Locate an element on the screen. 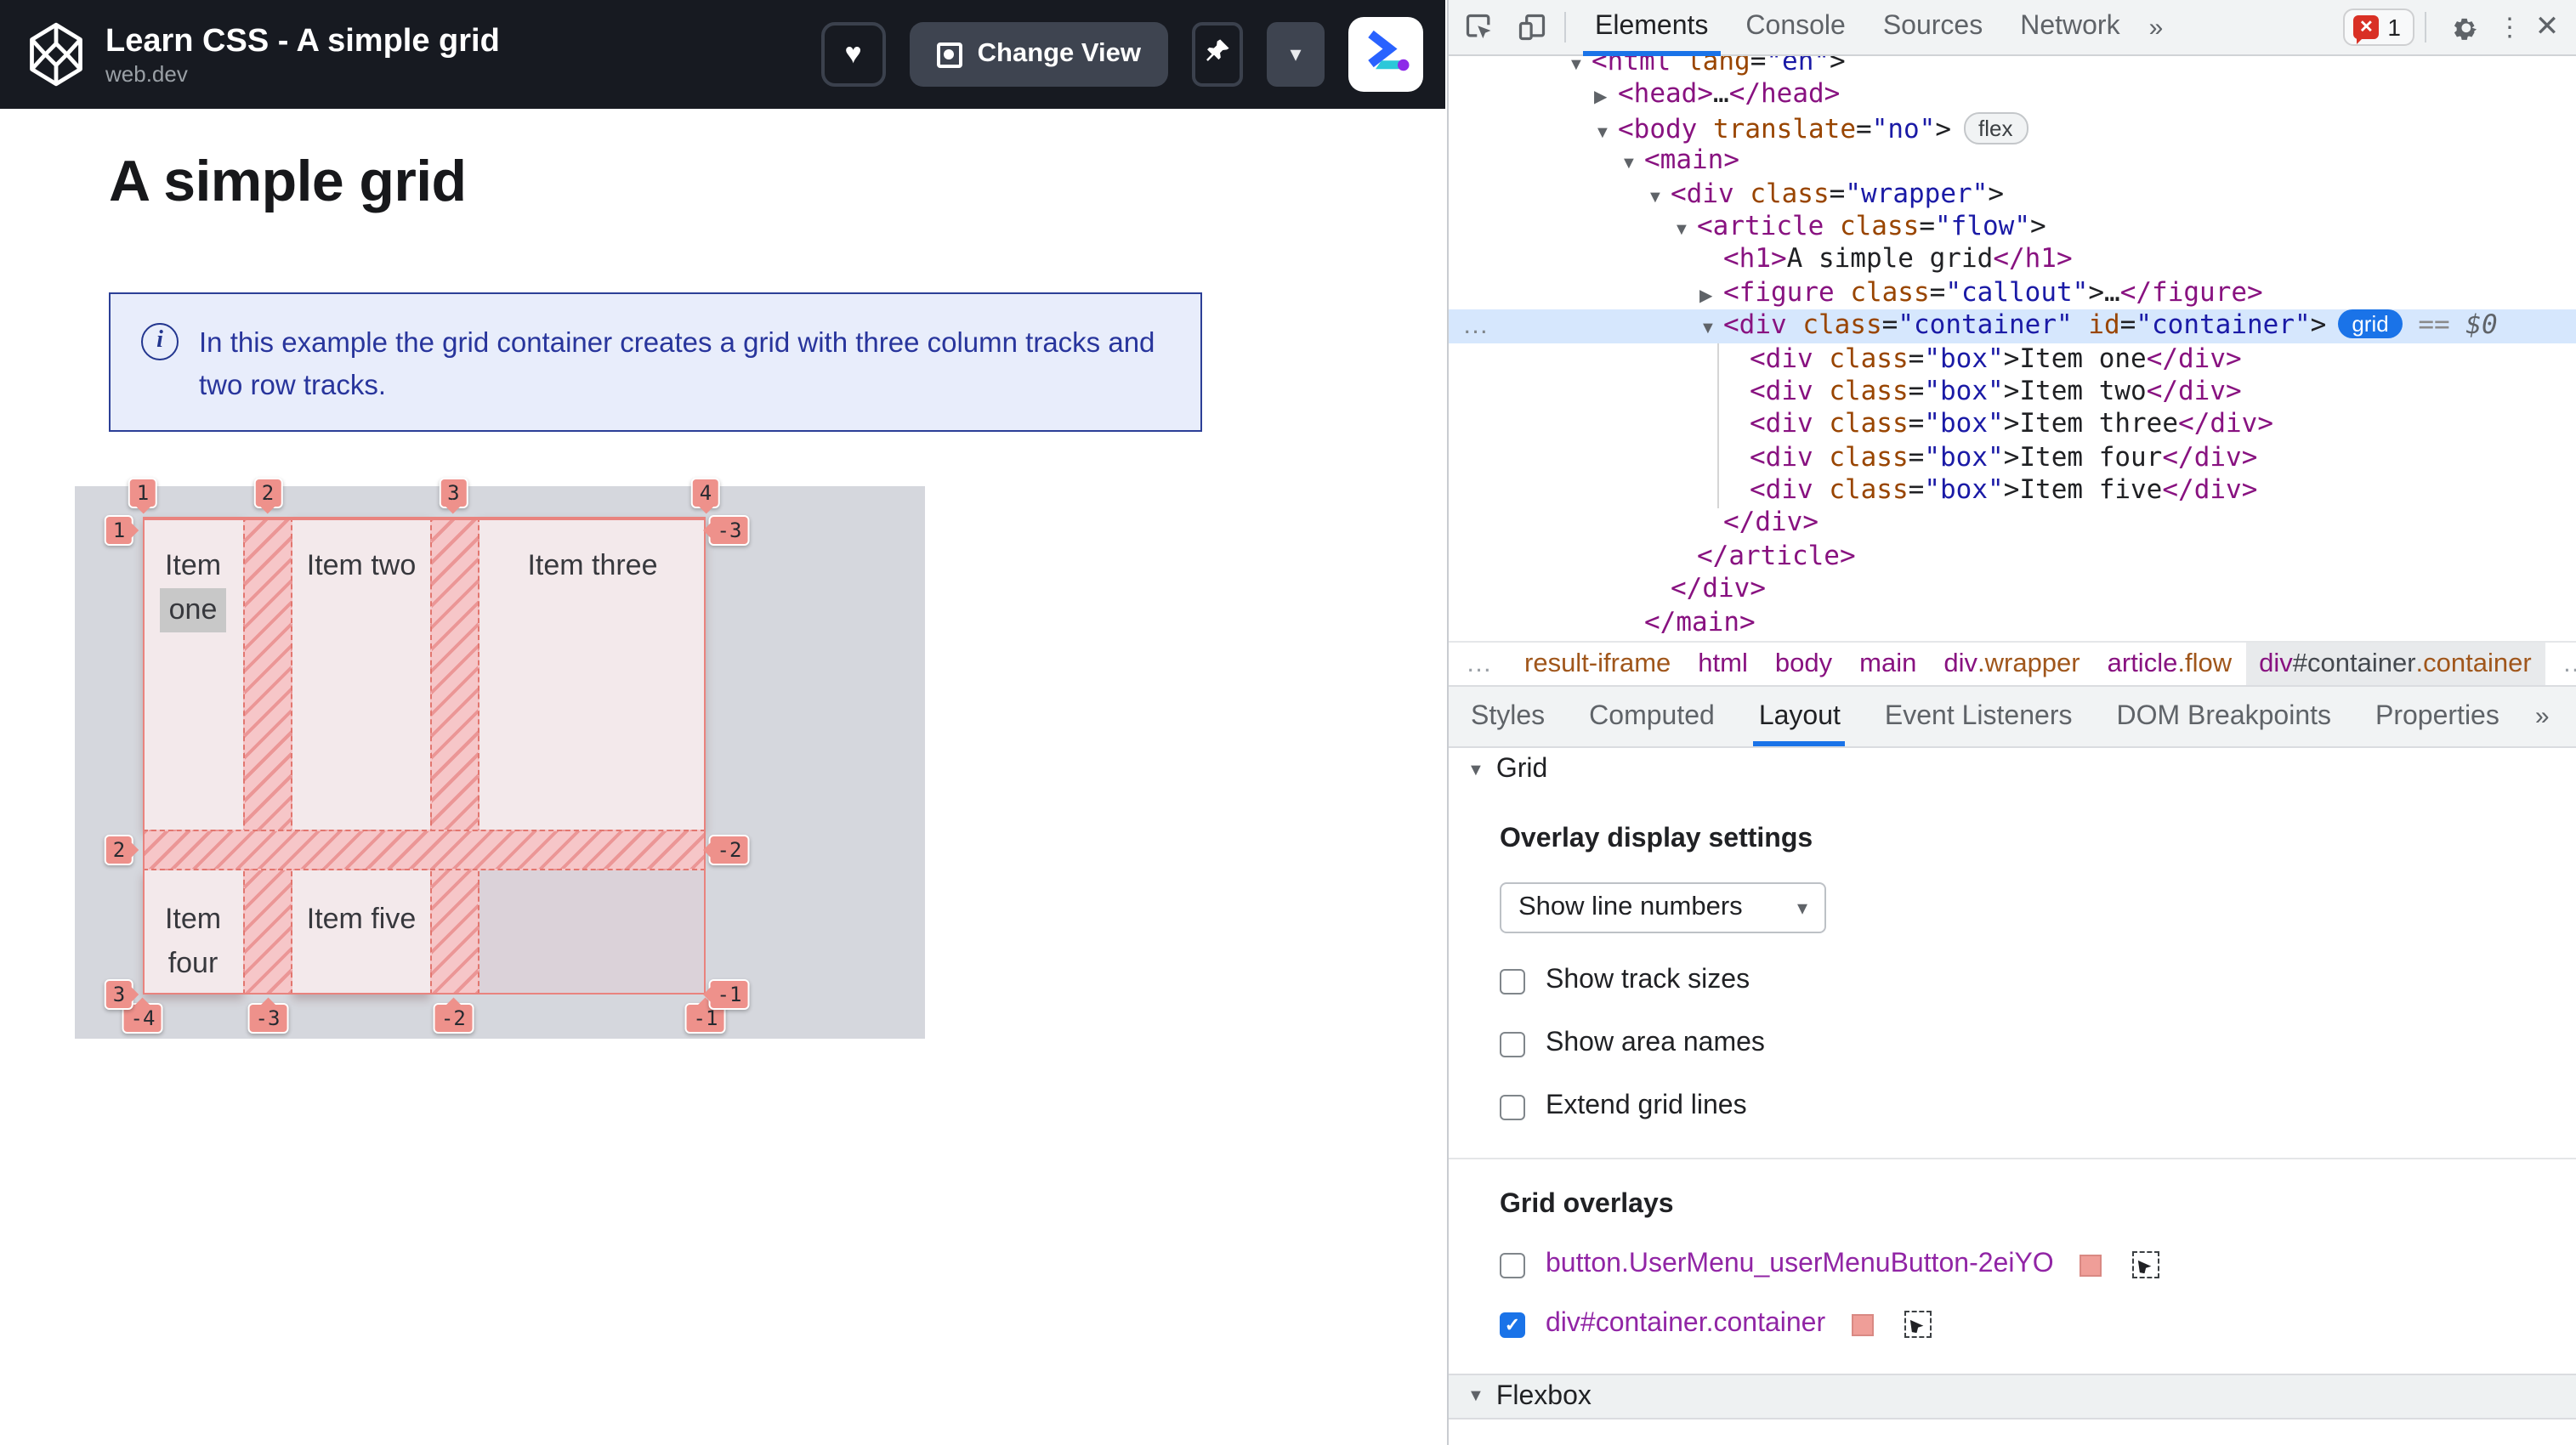  devtools-main-tabs: Elements Console Sources Network is located at coordinates (1858, 27).